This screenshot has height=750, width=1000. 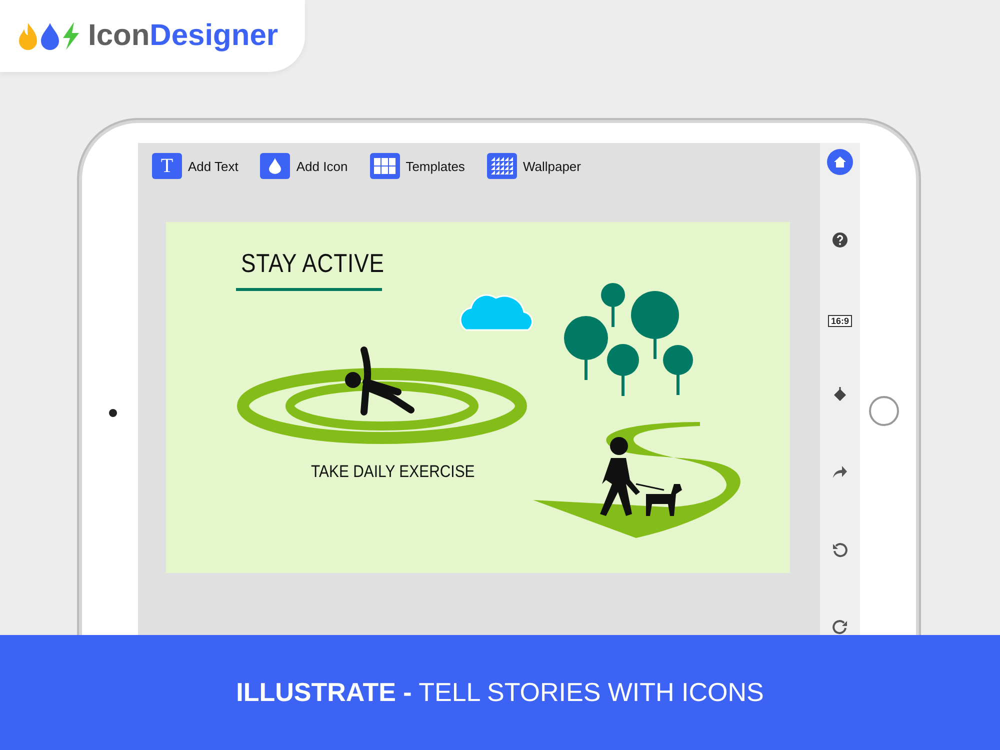 What do you see at coordinates (500, 692) in the screenshot?
I see `banner-text: ILLUSTRATE - TELL STORIES WITH ICONS` at bounding box center [500, 692].